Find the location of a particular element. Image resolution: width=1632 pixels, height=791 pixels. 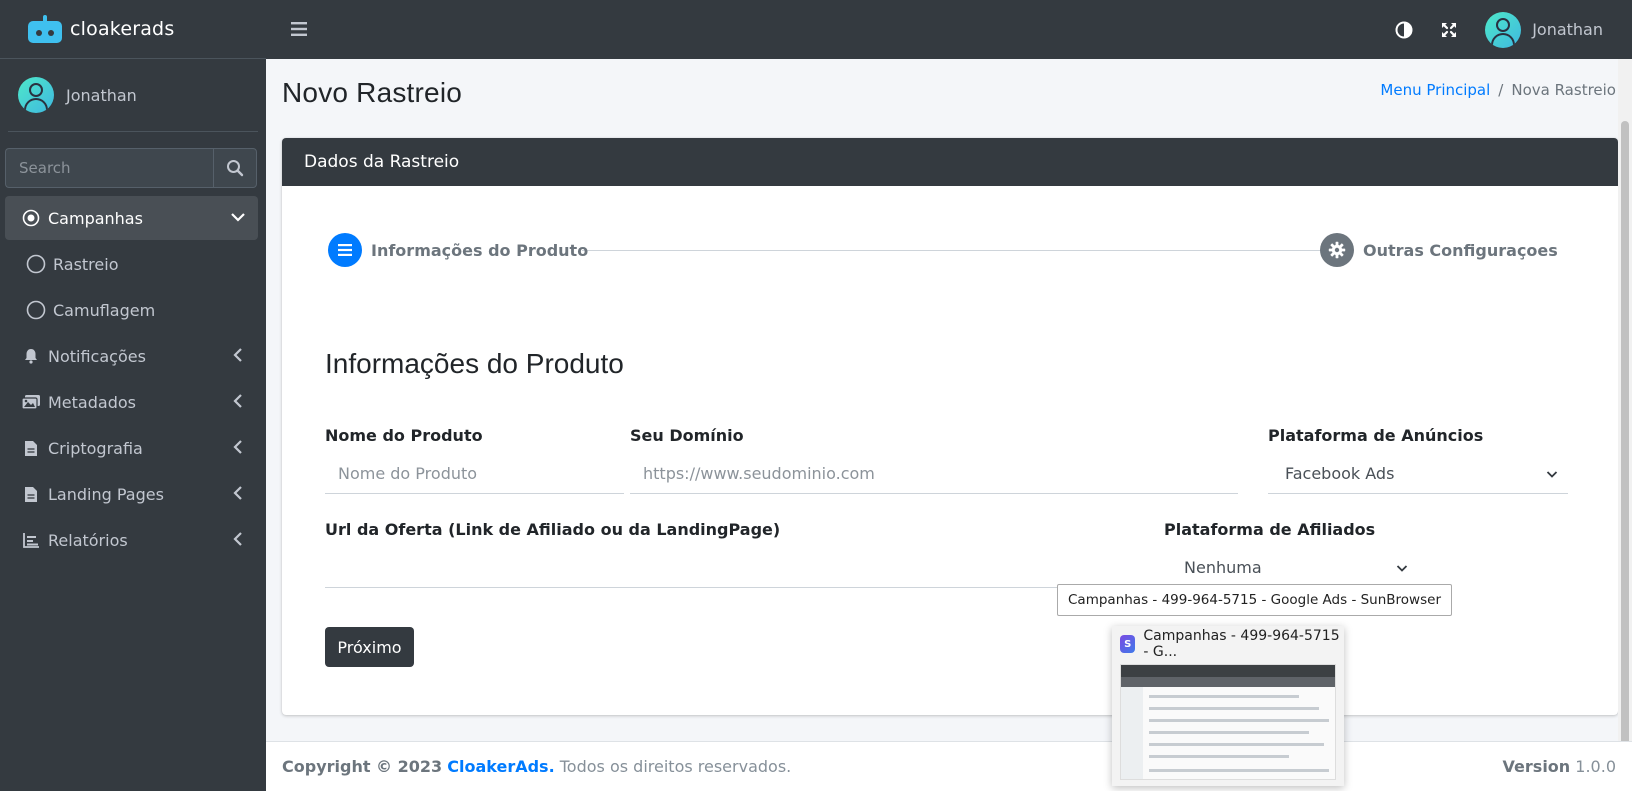

stepper-line is located at coordinates (960, 250).